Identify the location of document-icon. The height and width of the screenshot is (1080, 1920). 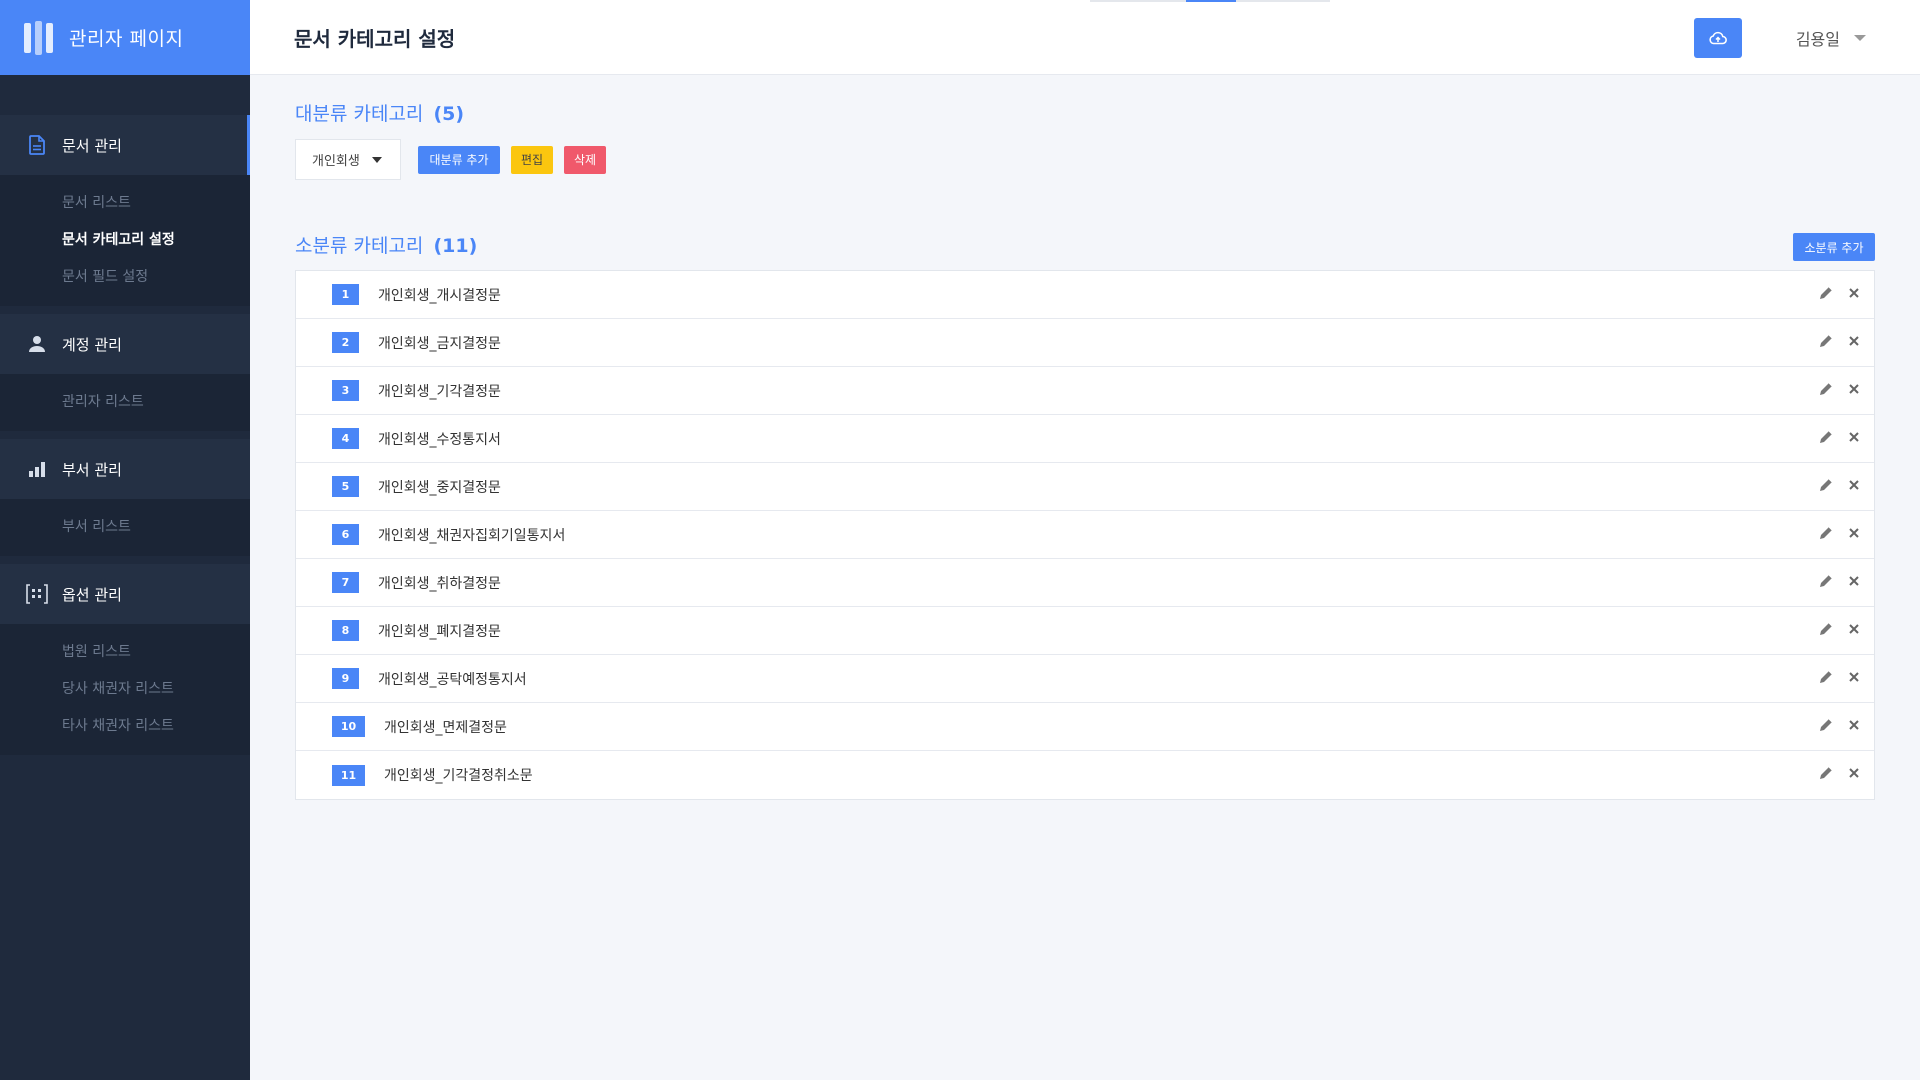
(37, 145).